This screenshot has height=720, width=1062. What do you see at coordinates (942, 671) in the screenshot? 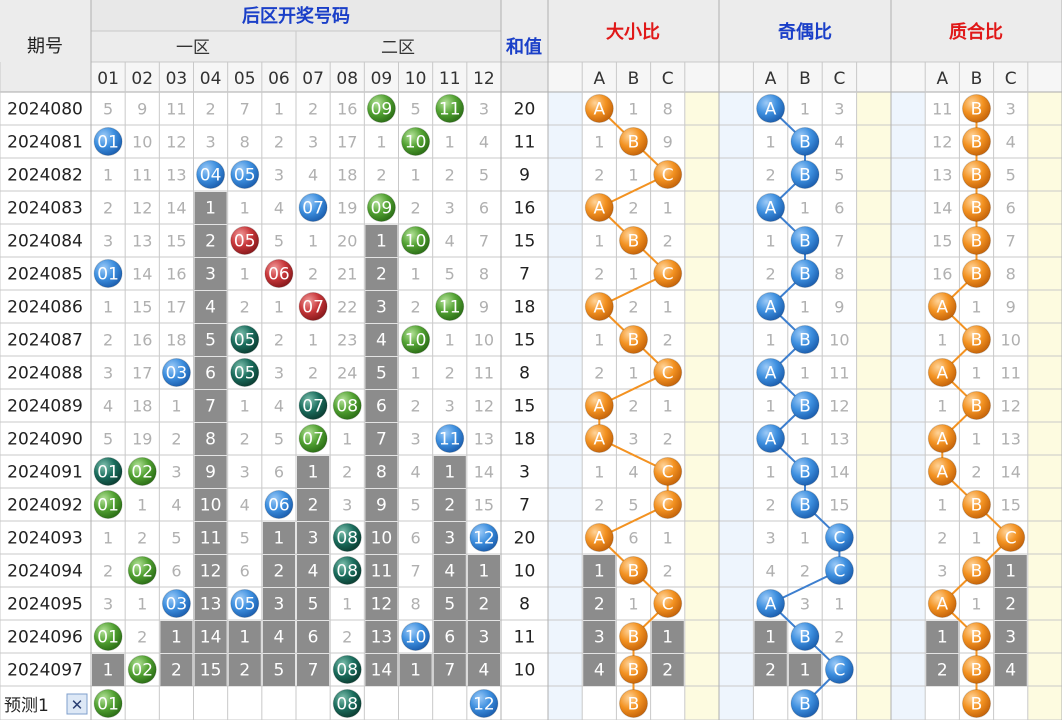
I see `prime-comp-gray-cell-label: 2` at bounding box center [942, 671].